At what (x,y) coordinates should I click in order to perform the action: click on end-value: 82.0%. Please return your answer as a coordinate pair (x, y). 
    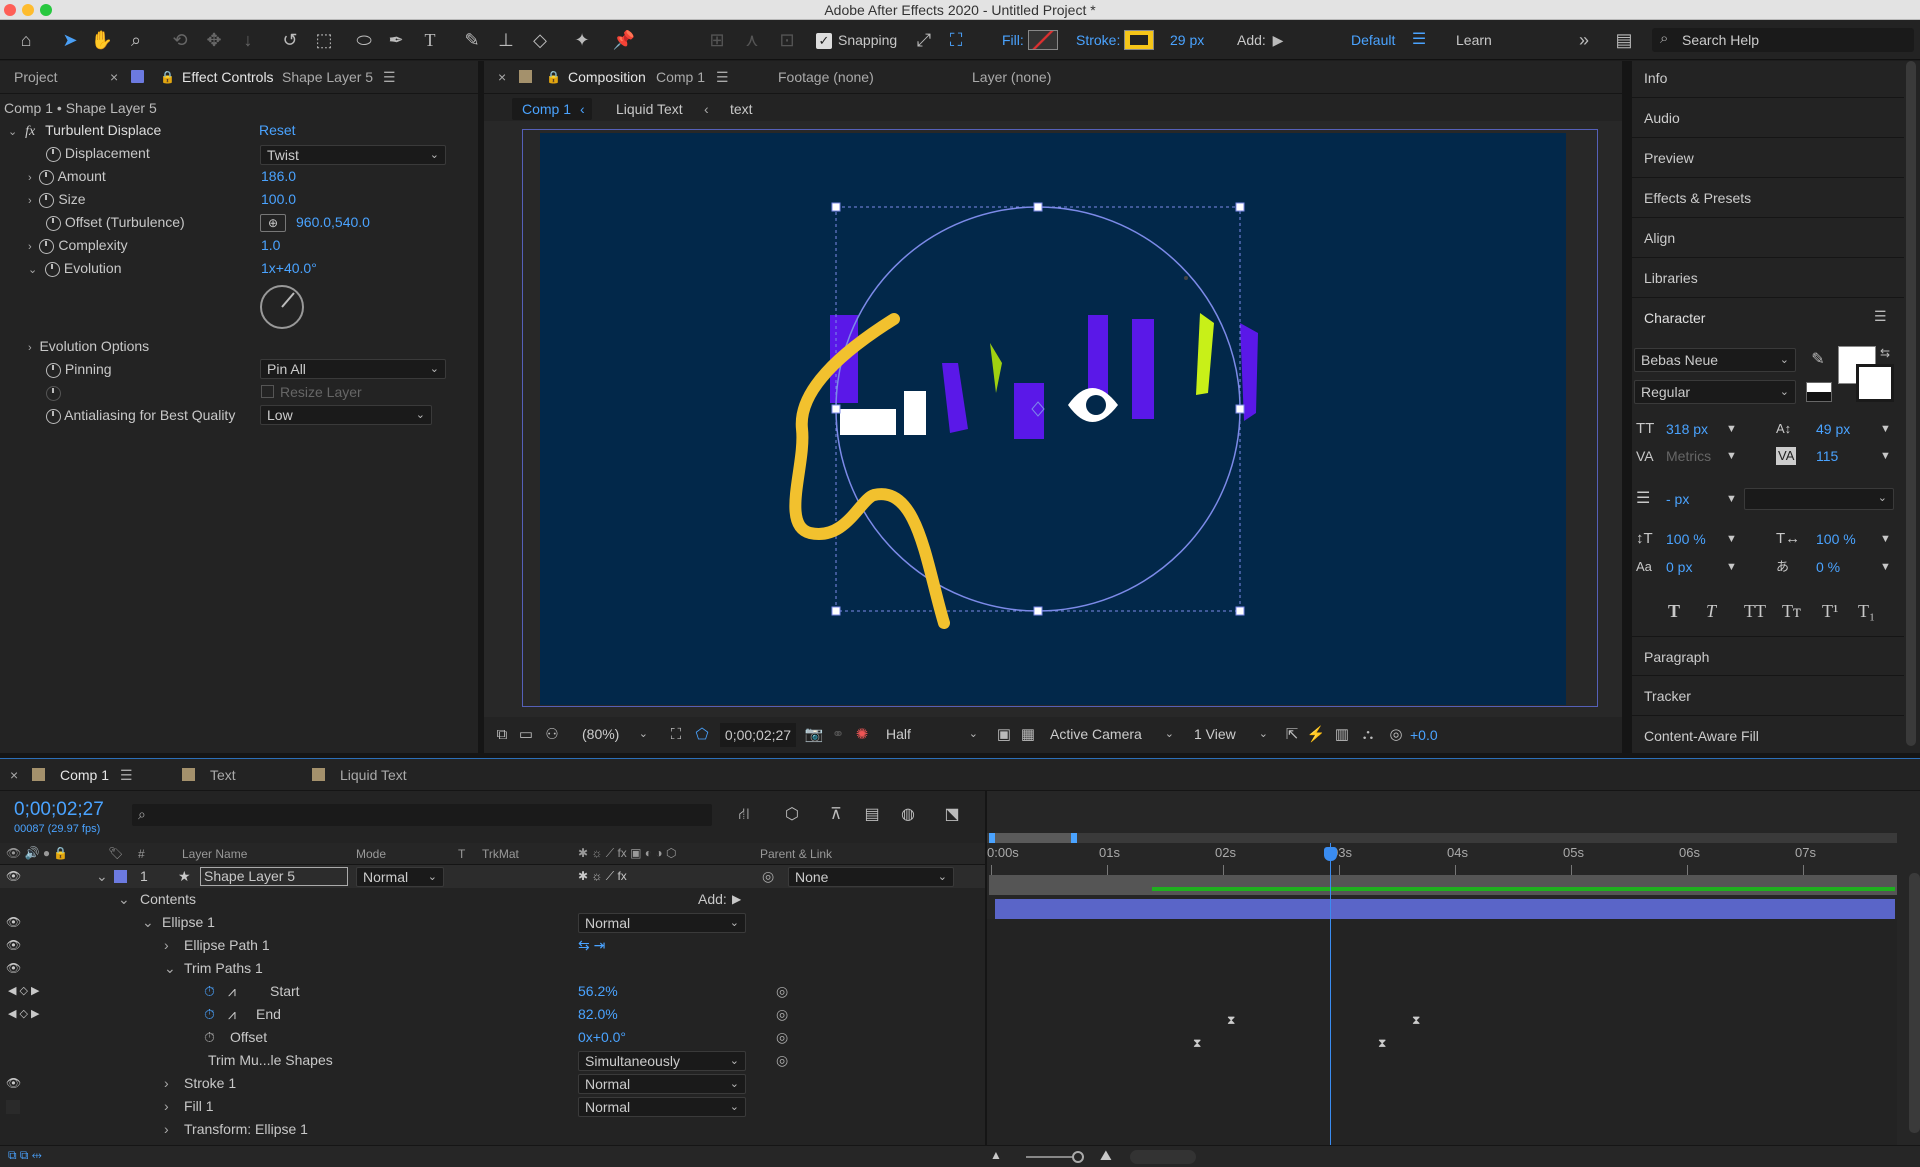
    Looking at the image, I should click on (598, 1014).